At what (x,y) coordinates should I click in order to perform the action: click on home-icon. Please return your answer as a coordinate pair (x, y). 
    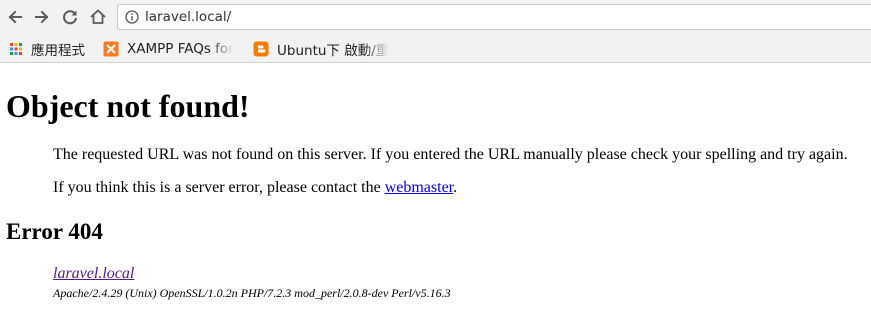
    Looking at the image, I should click on (98, 16).